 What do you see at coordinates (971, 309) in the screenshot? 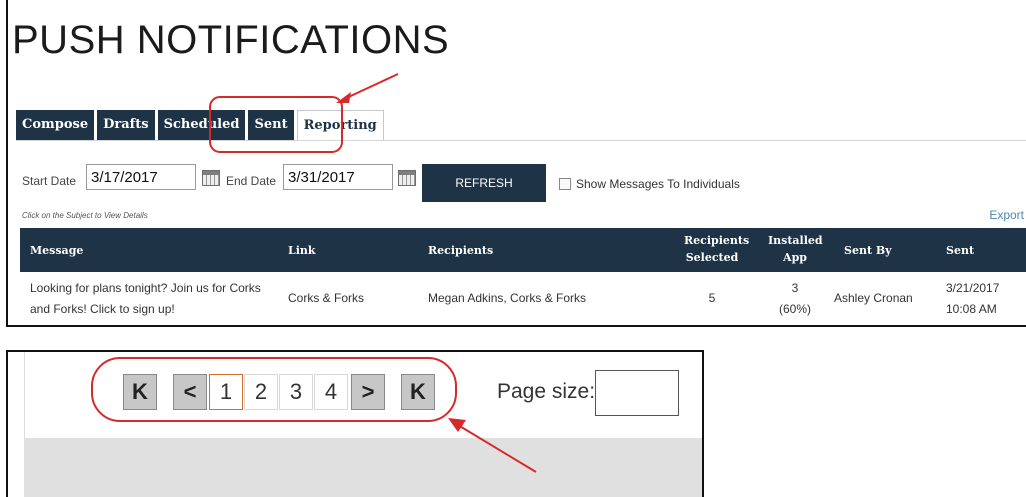
I see `sent-time: 10:08 AM` at bounding box center [971, 309].